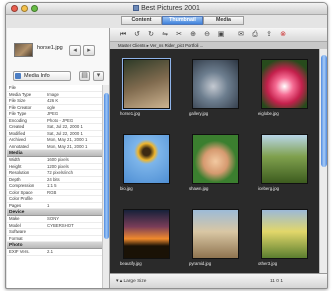 The image size is (334, 291). What do you see at coordinates (15, 166) in the screenshot?
I see `property-key: Height` at bounding box center [15, 166].